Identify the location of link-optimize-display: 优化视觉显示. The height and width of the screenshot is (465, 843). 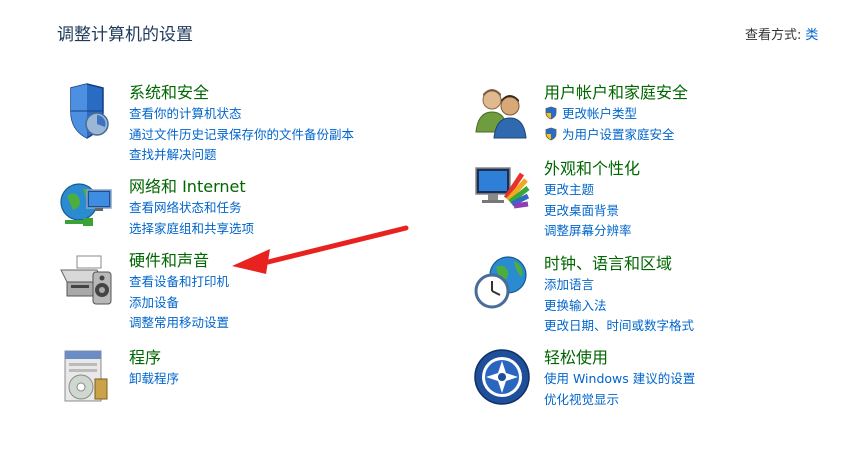
(619, 400).